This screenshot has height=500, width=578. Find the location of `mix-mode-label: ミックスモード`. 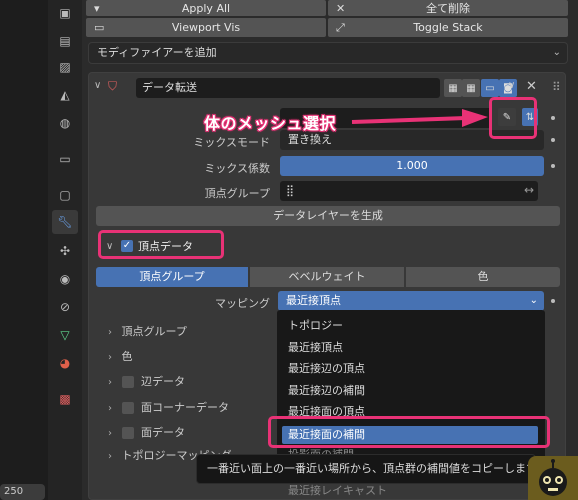

mix-mode-label: ミックスモード is located at coordinates (231, 142).